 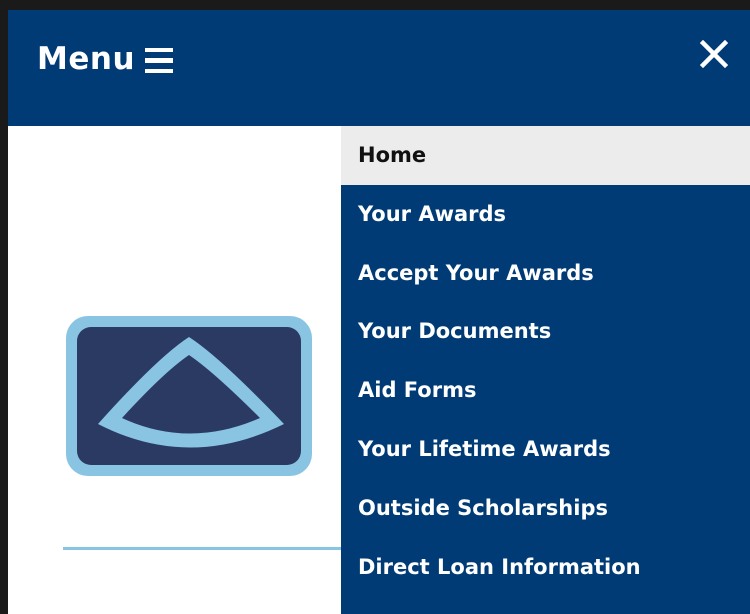 What do you see at coordinates (545, 508) in the screenshot?
I see `nav-item-outside-scholarships: Outside Scholarships` at bounding box center [545, 508].